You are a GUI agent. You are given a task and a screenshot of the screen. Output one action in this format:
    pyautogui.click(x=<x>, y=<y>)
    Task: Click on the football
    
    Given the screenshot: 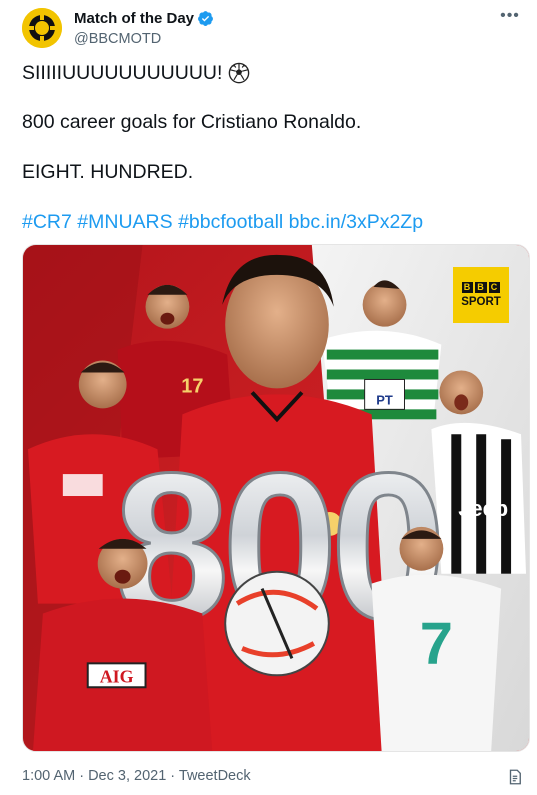 What is the action you would take?
    pyautogui.click(x=277, y=623)
    